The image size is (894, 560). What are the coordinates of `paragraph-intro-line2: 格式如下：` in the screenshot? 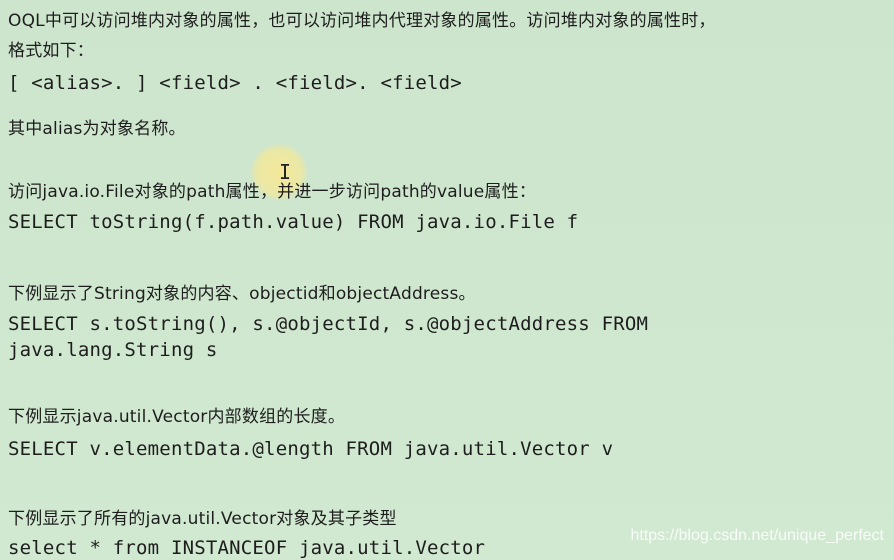 It's located at (51, 51).